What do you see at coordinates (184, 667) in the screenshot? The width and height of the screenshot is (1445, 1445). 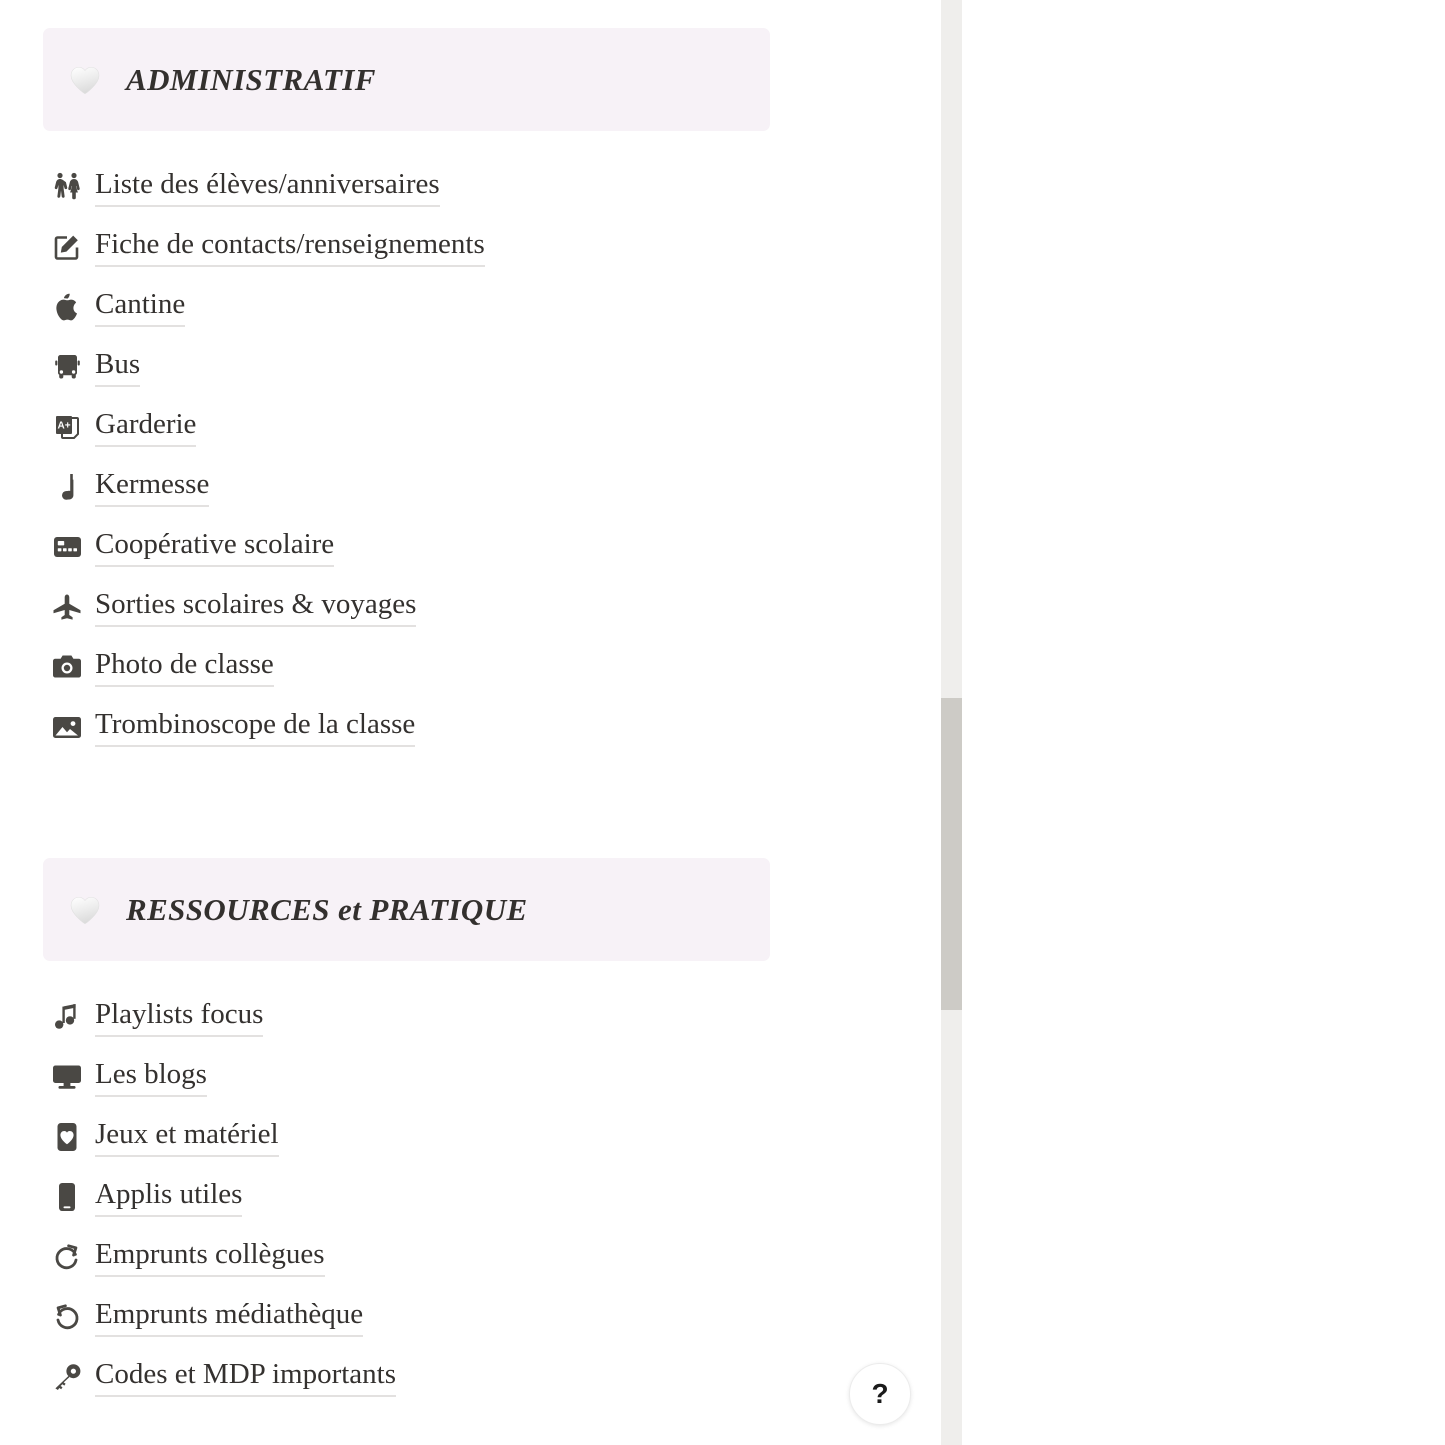 I see `list-item-label: Photo de classe` at bounding box center [184, 667].